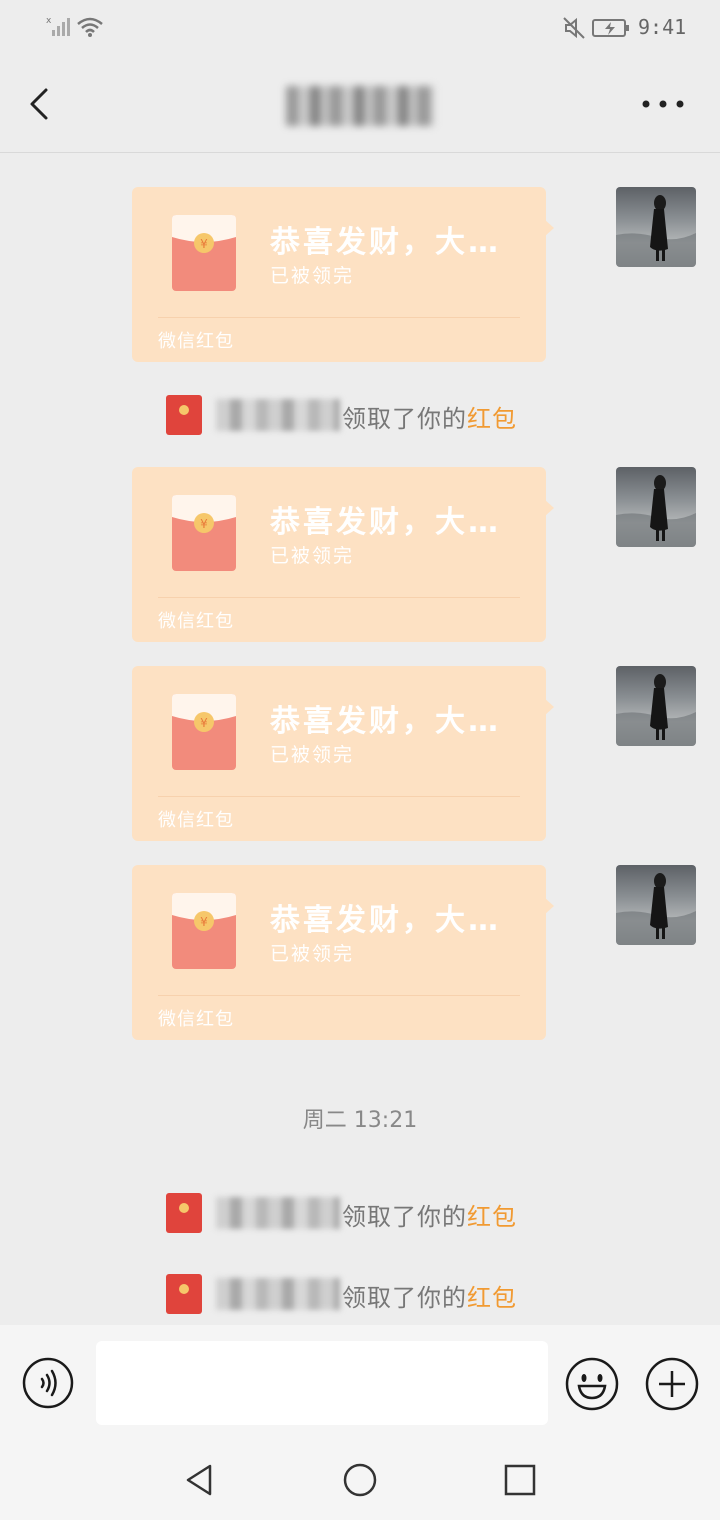 This screenshot has width=720, height=1520. I want to click on back-triangle-icon, so click(200, 1480).